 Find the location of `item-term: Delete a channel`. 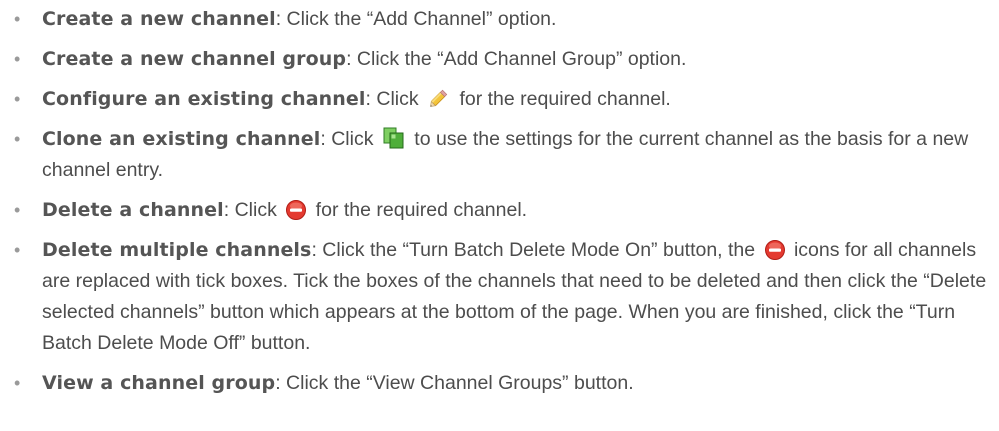

item-term: Delete a channel is located at coordinates (133, 210).